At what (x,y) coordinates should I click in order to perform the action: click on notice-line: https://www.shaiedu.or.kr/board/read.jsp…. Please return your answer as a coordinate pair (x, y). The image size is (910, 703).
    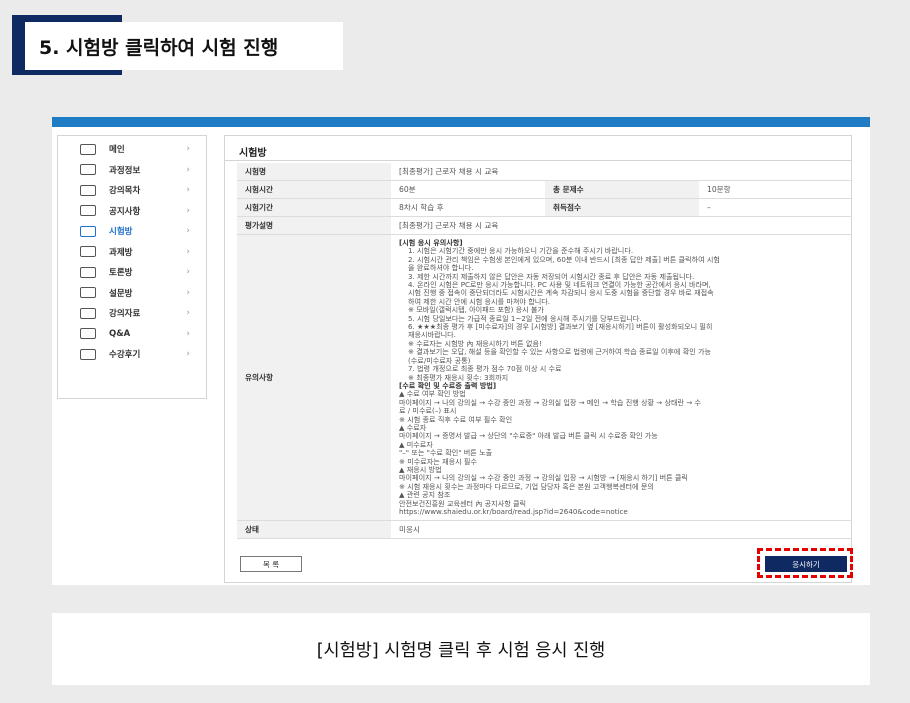
    Looking at the image, I should click on (513, 512).